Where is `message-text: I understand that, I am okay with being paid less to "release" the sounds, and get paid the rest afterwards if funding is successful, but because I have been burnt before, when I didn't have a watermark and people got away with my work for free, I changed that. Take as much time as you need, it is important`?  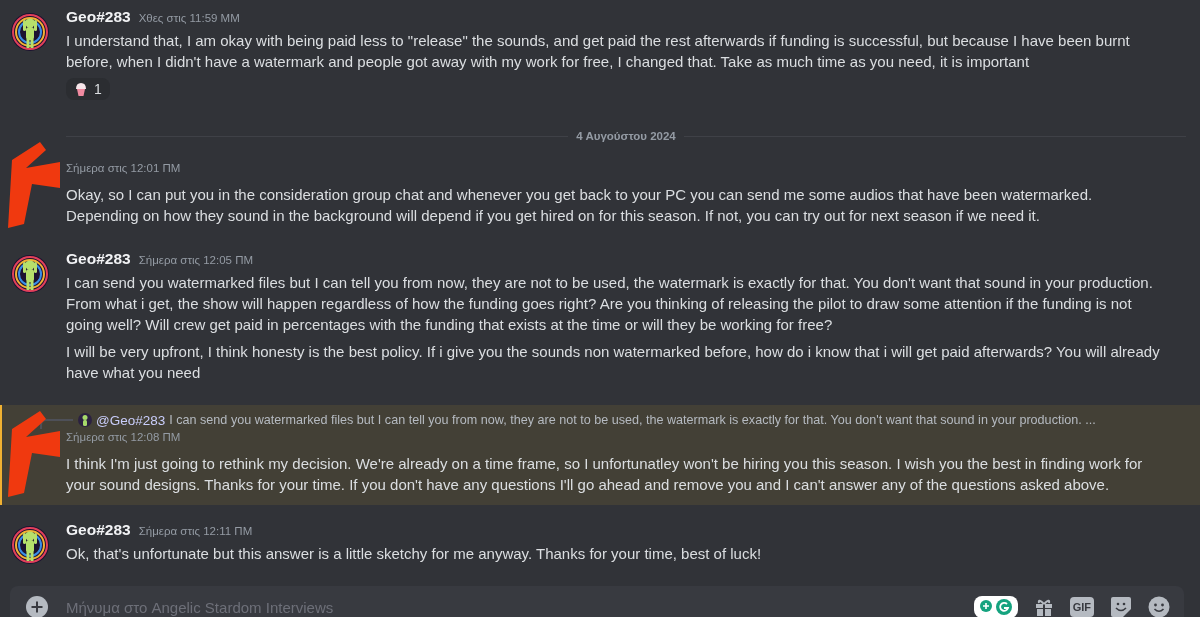
message-text: I understand that, I am okay with being paid less to "release" the sounds, and get paid the rest afterwards if funding is successful, but because I have been burnt before, when I didn't have a watermark and people got away with my work for free, I changed that. Take as much time as you need, it is important is located at coordinates (598, 51).